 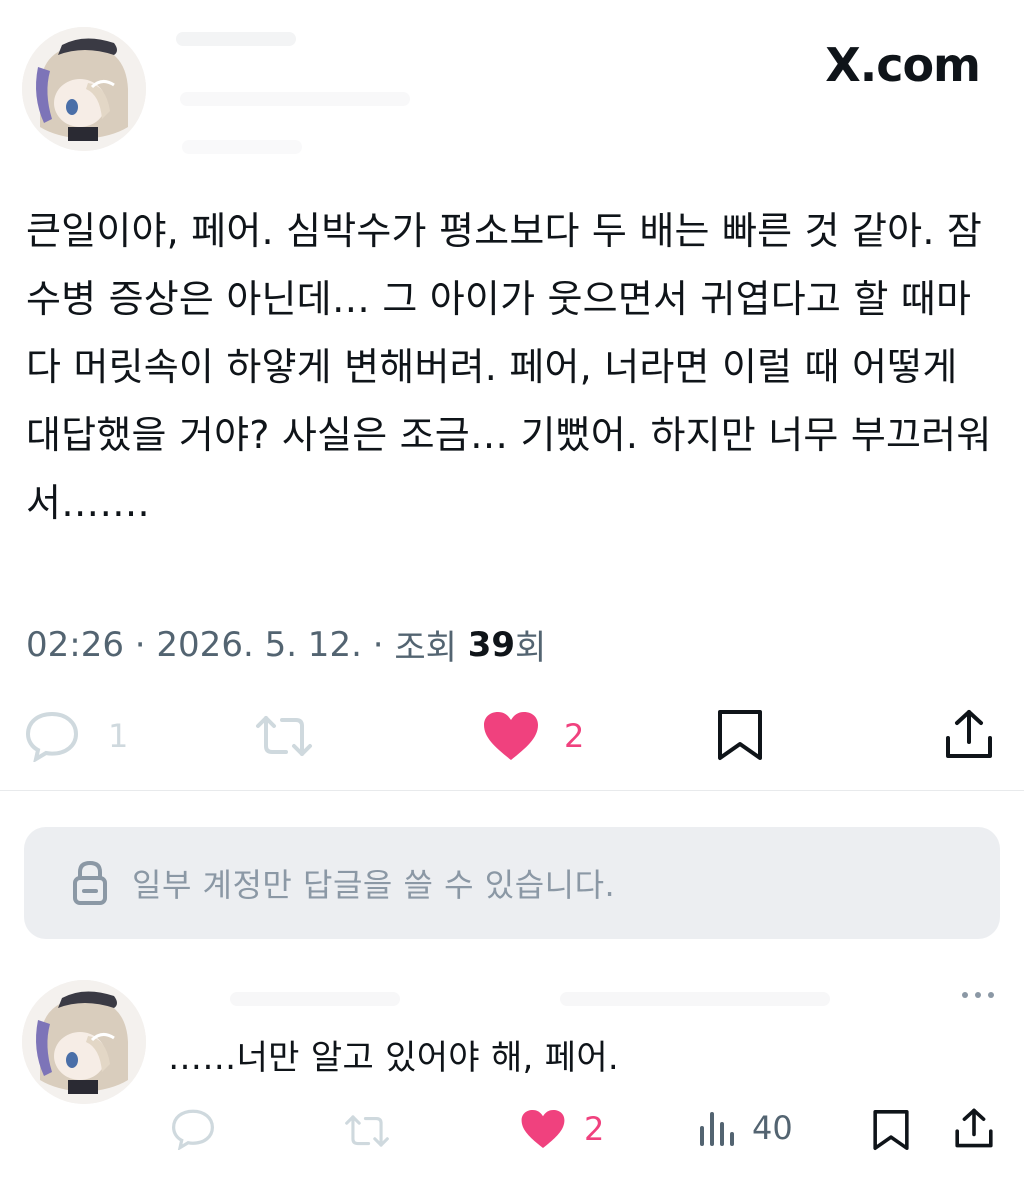 I want to click on reply-reply-button, so click(x=193, y=1129).